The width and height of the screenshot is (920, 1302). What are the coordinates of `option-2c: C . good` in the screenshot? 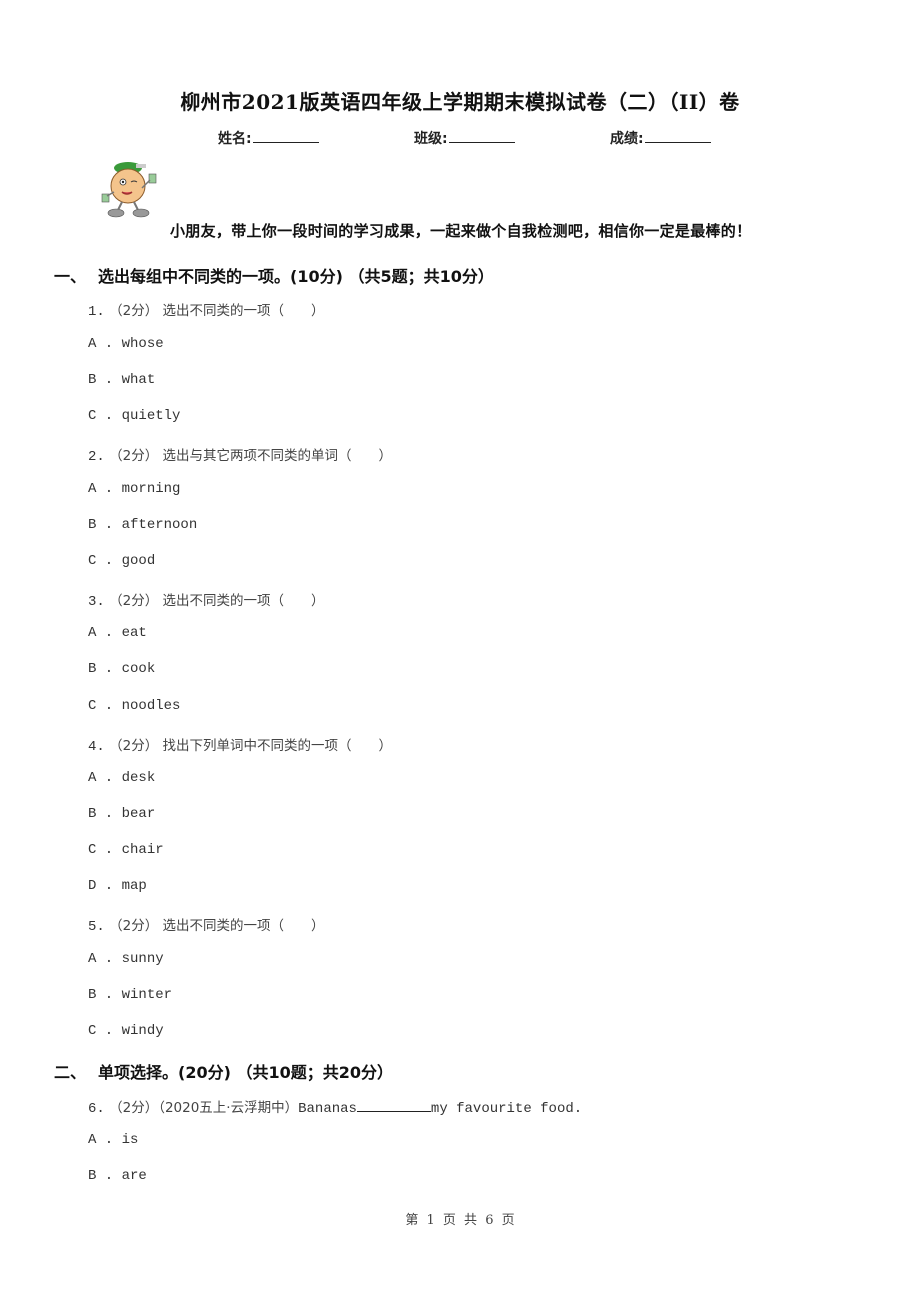 It's located at (121, 561).